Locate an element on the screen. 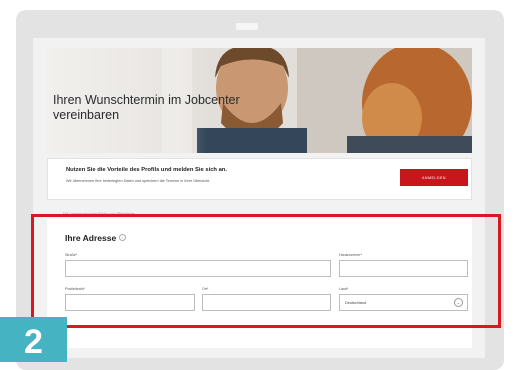  login-button: ANMELDEN is located at coordinates (434, 177).